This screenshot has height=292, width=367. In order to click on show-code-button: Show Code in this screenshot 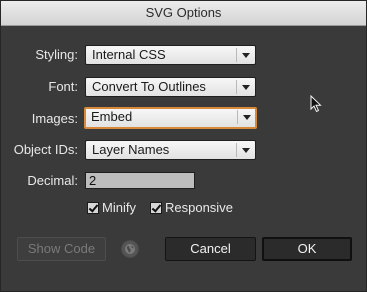, I will do `click(61, 249)`.